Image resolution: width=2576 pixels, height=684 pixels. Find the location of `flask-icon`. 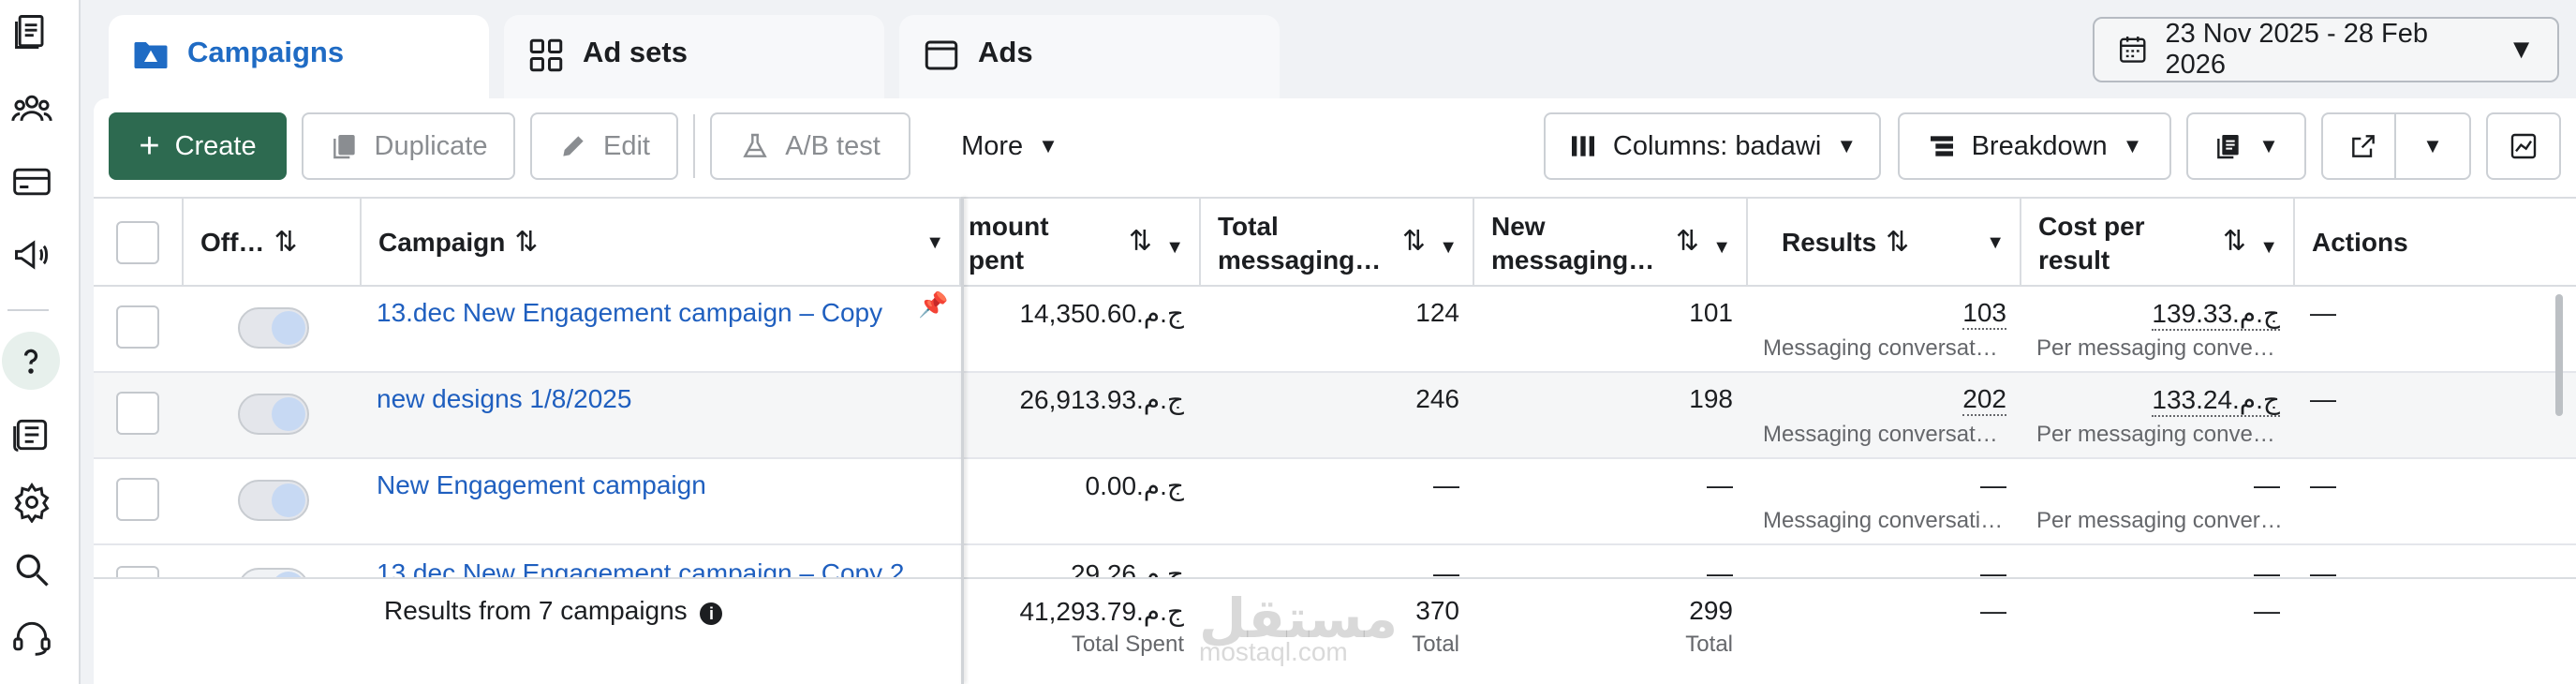

flask-icon is located at coordinates (755, 145).